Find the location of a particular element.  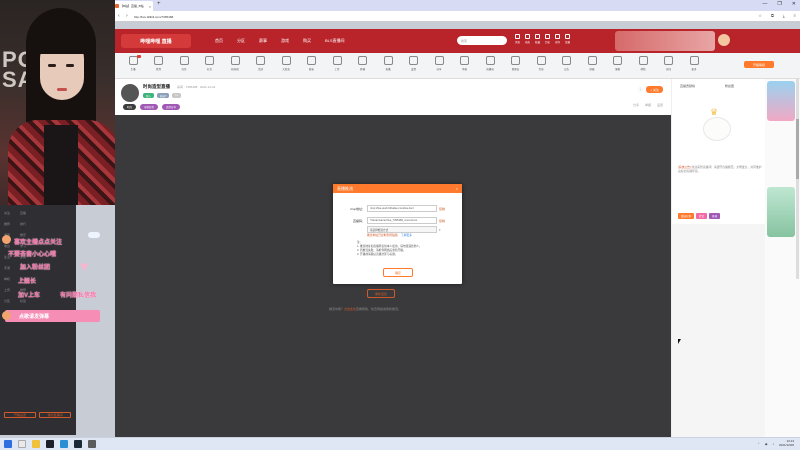

my-room-button: 我的直播间 is located at coordinates (55, 415).